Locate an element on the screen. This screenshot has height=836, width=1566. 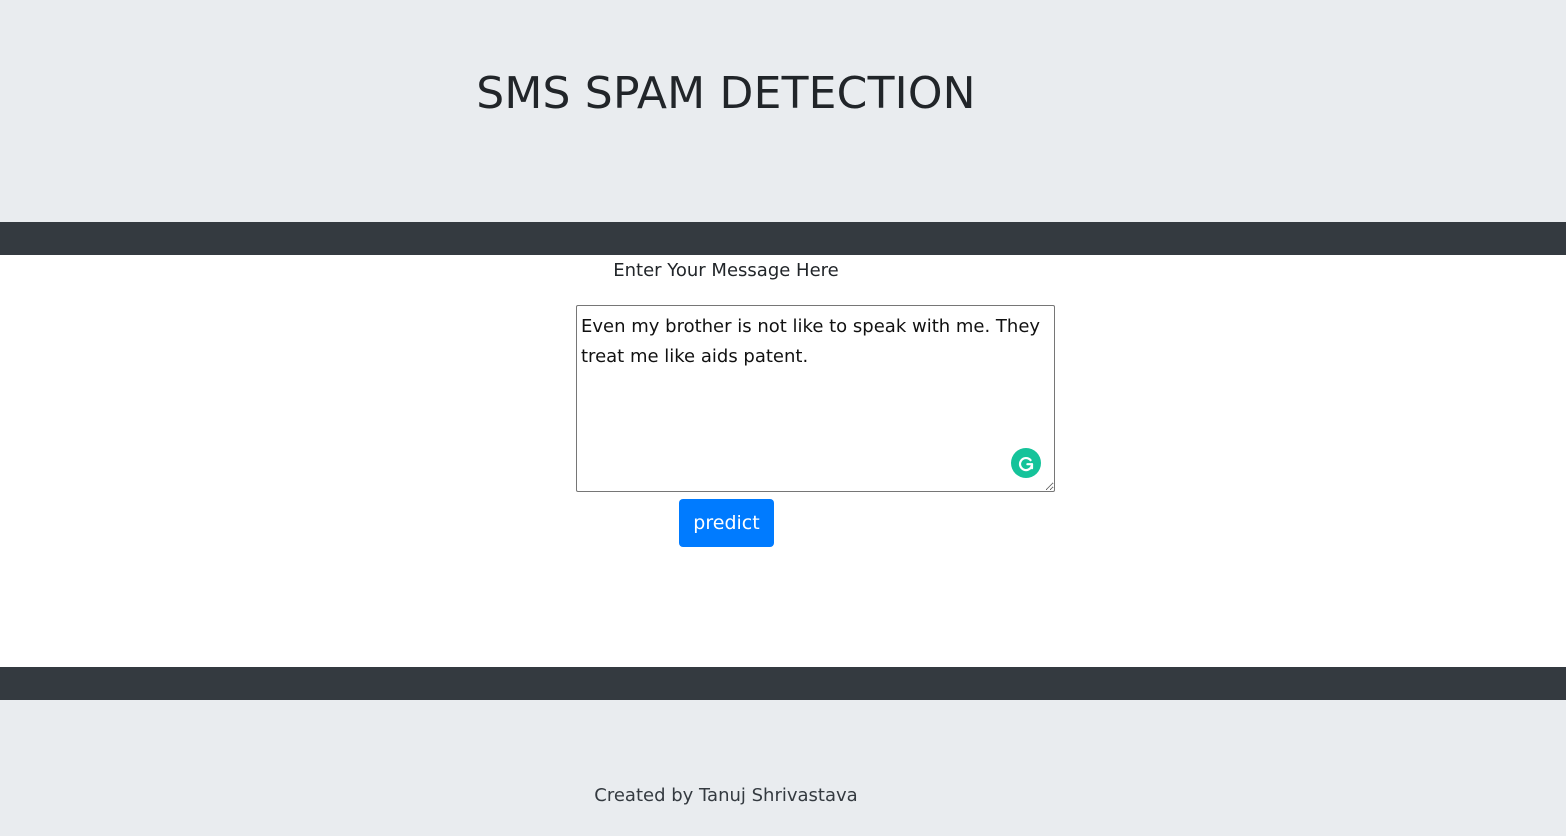
footer-credit: Created by Tanuj Shrivastava is located at coordinates (726, 795).